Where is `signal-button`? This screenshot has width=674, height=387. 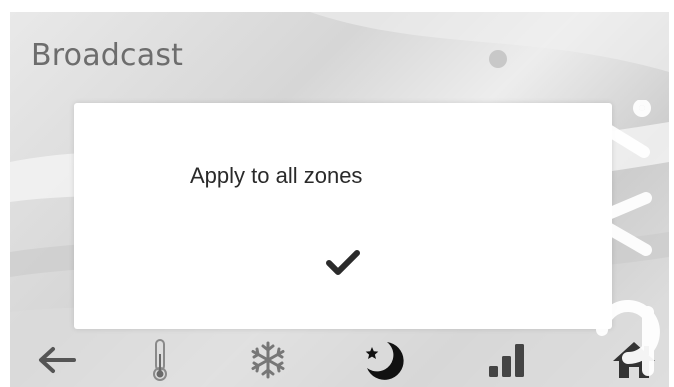 signal-button is located at coordinates (507, 359).